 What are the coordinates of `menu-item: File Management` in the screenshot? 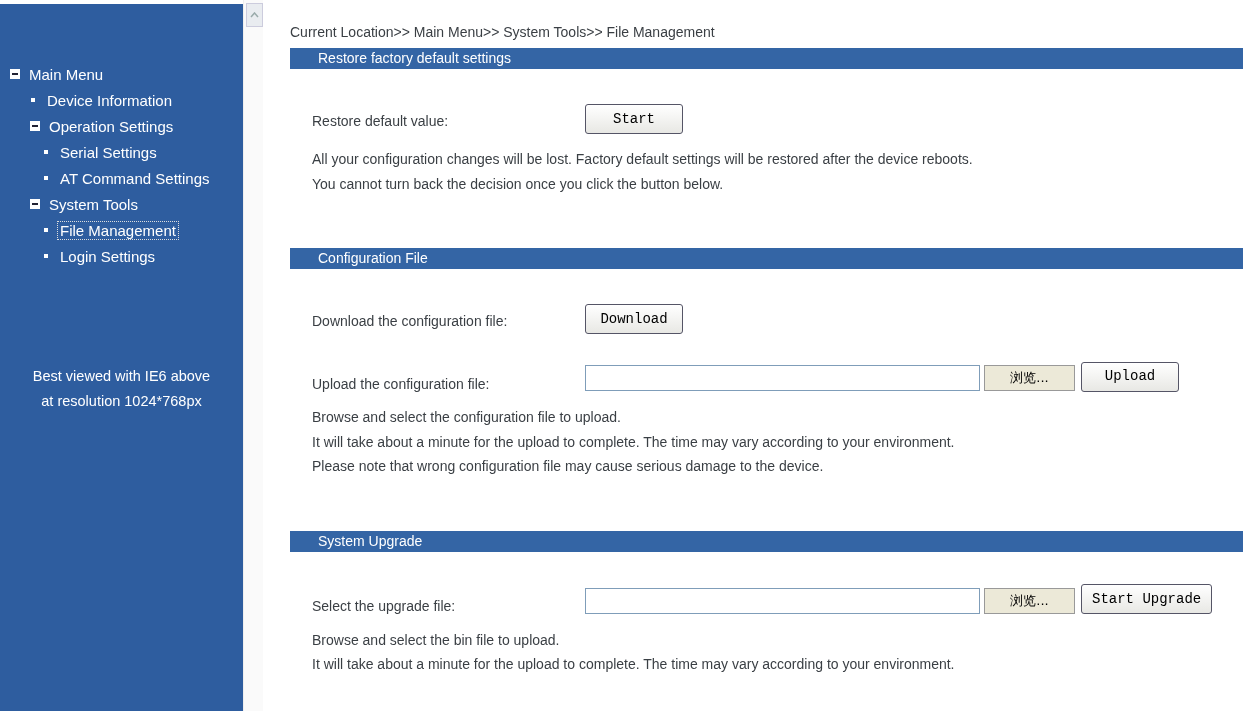 It's located at (118, 230).